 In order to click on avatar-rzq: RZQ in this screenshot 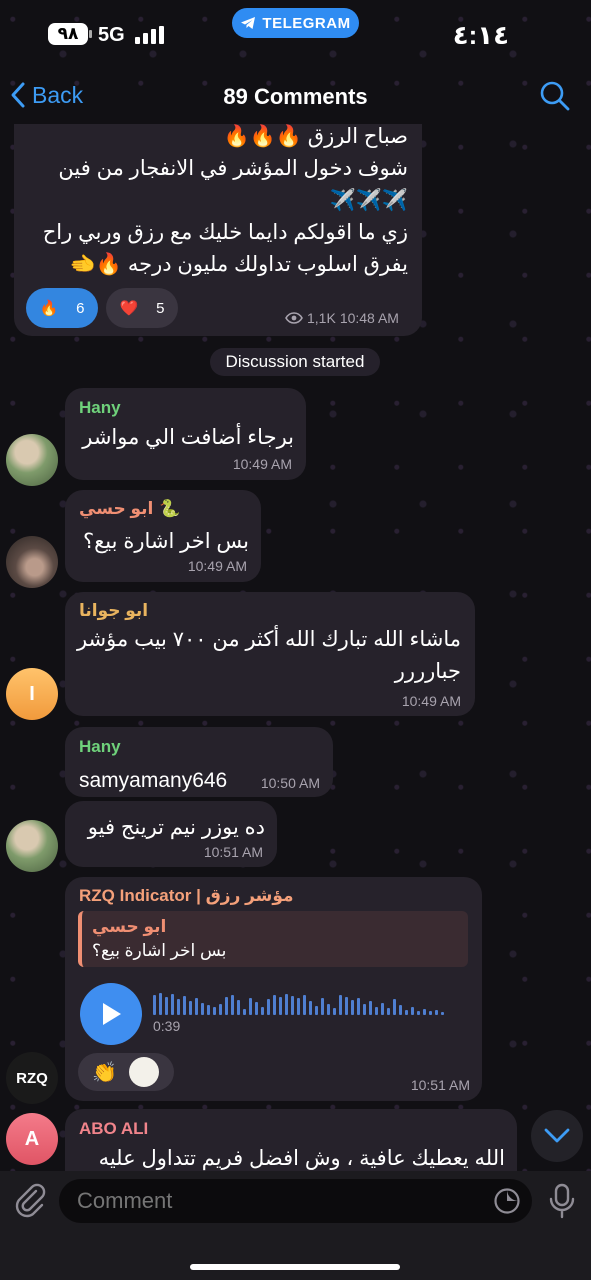, I will do `click(32, 1078)`.